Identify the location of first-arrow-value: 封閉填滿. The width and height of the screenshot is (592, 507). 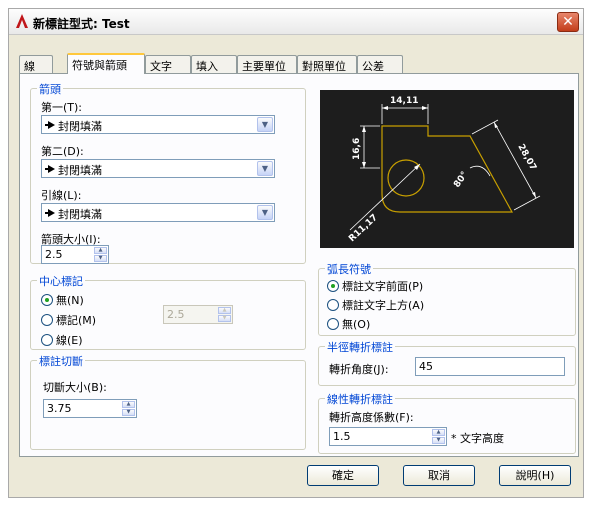
(80, 126).